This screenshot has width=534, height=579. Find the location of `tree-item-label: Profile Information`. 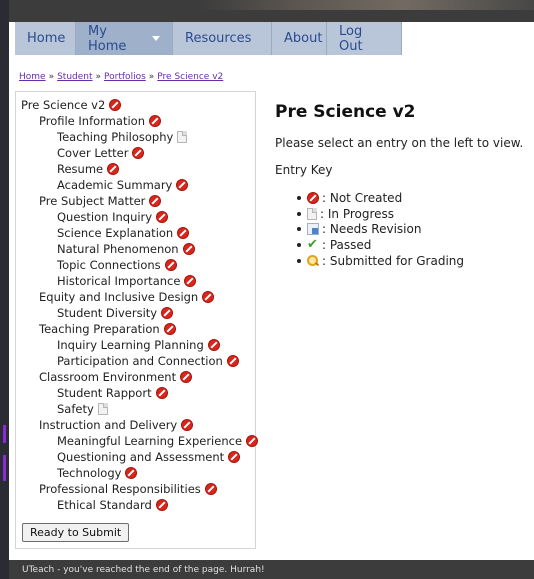

tree-item-label: Profile Information is located at coordinates (92, 121).